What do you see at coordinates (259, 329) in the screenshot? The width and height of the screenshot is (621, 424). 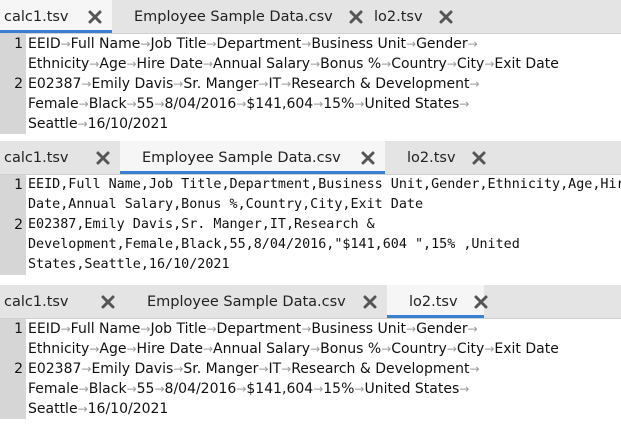 I see `cell-text: Department` at bounding box center [259, 329].